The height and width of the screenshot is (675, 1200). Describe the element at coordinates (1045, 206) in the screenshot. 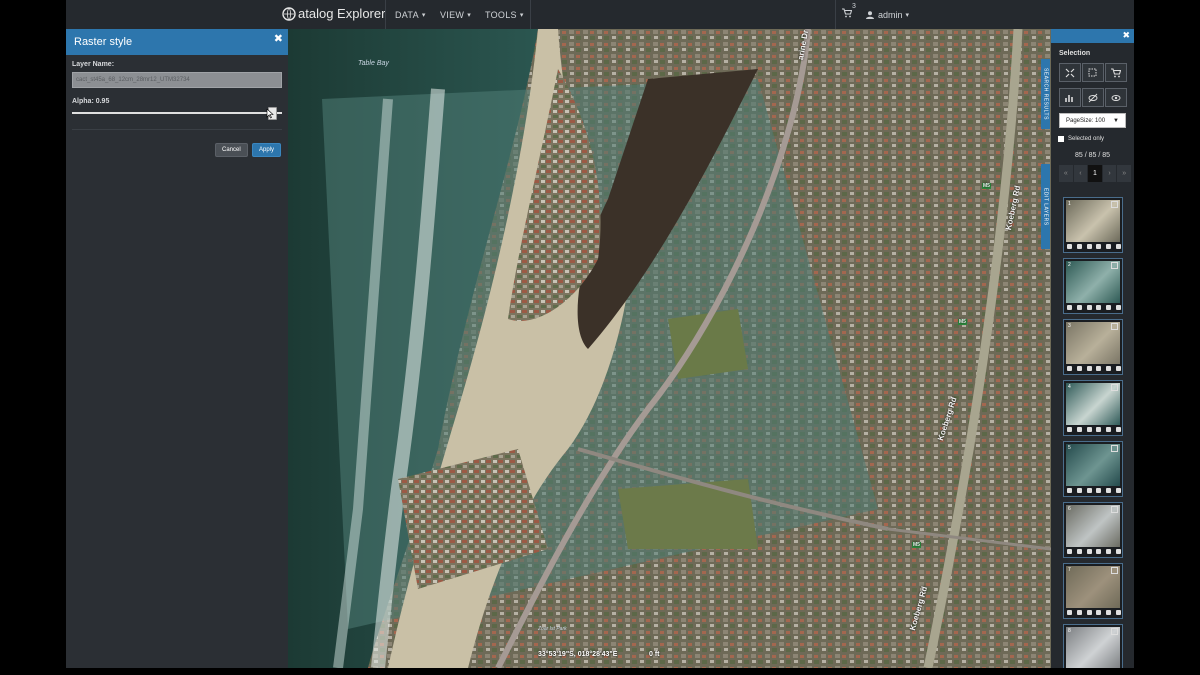

I see `tab-edit-layers: EDIT LAYERS` at that location.